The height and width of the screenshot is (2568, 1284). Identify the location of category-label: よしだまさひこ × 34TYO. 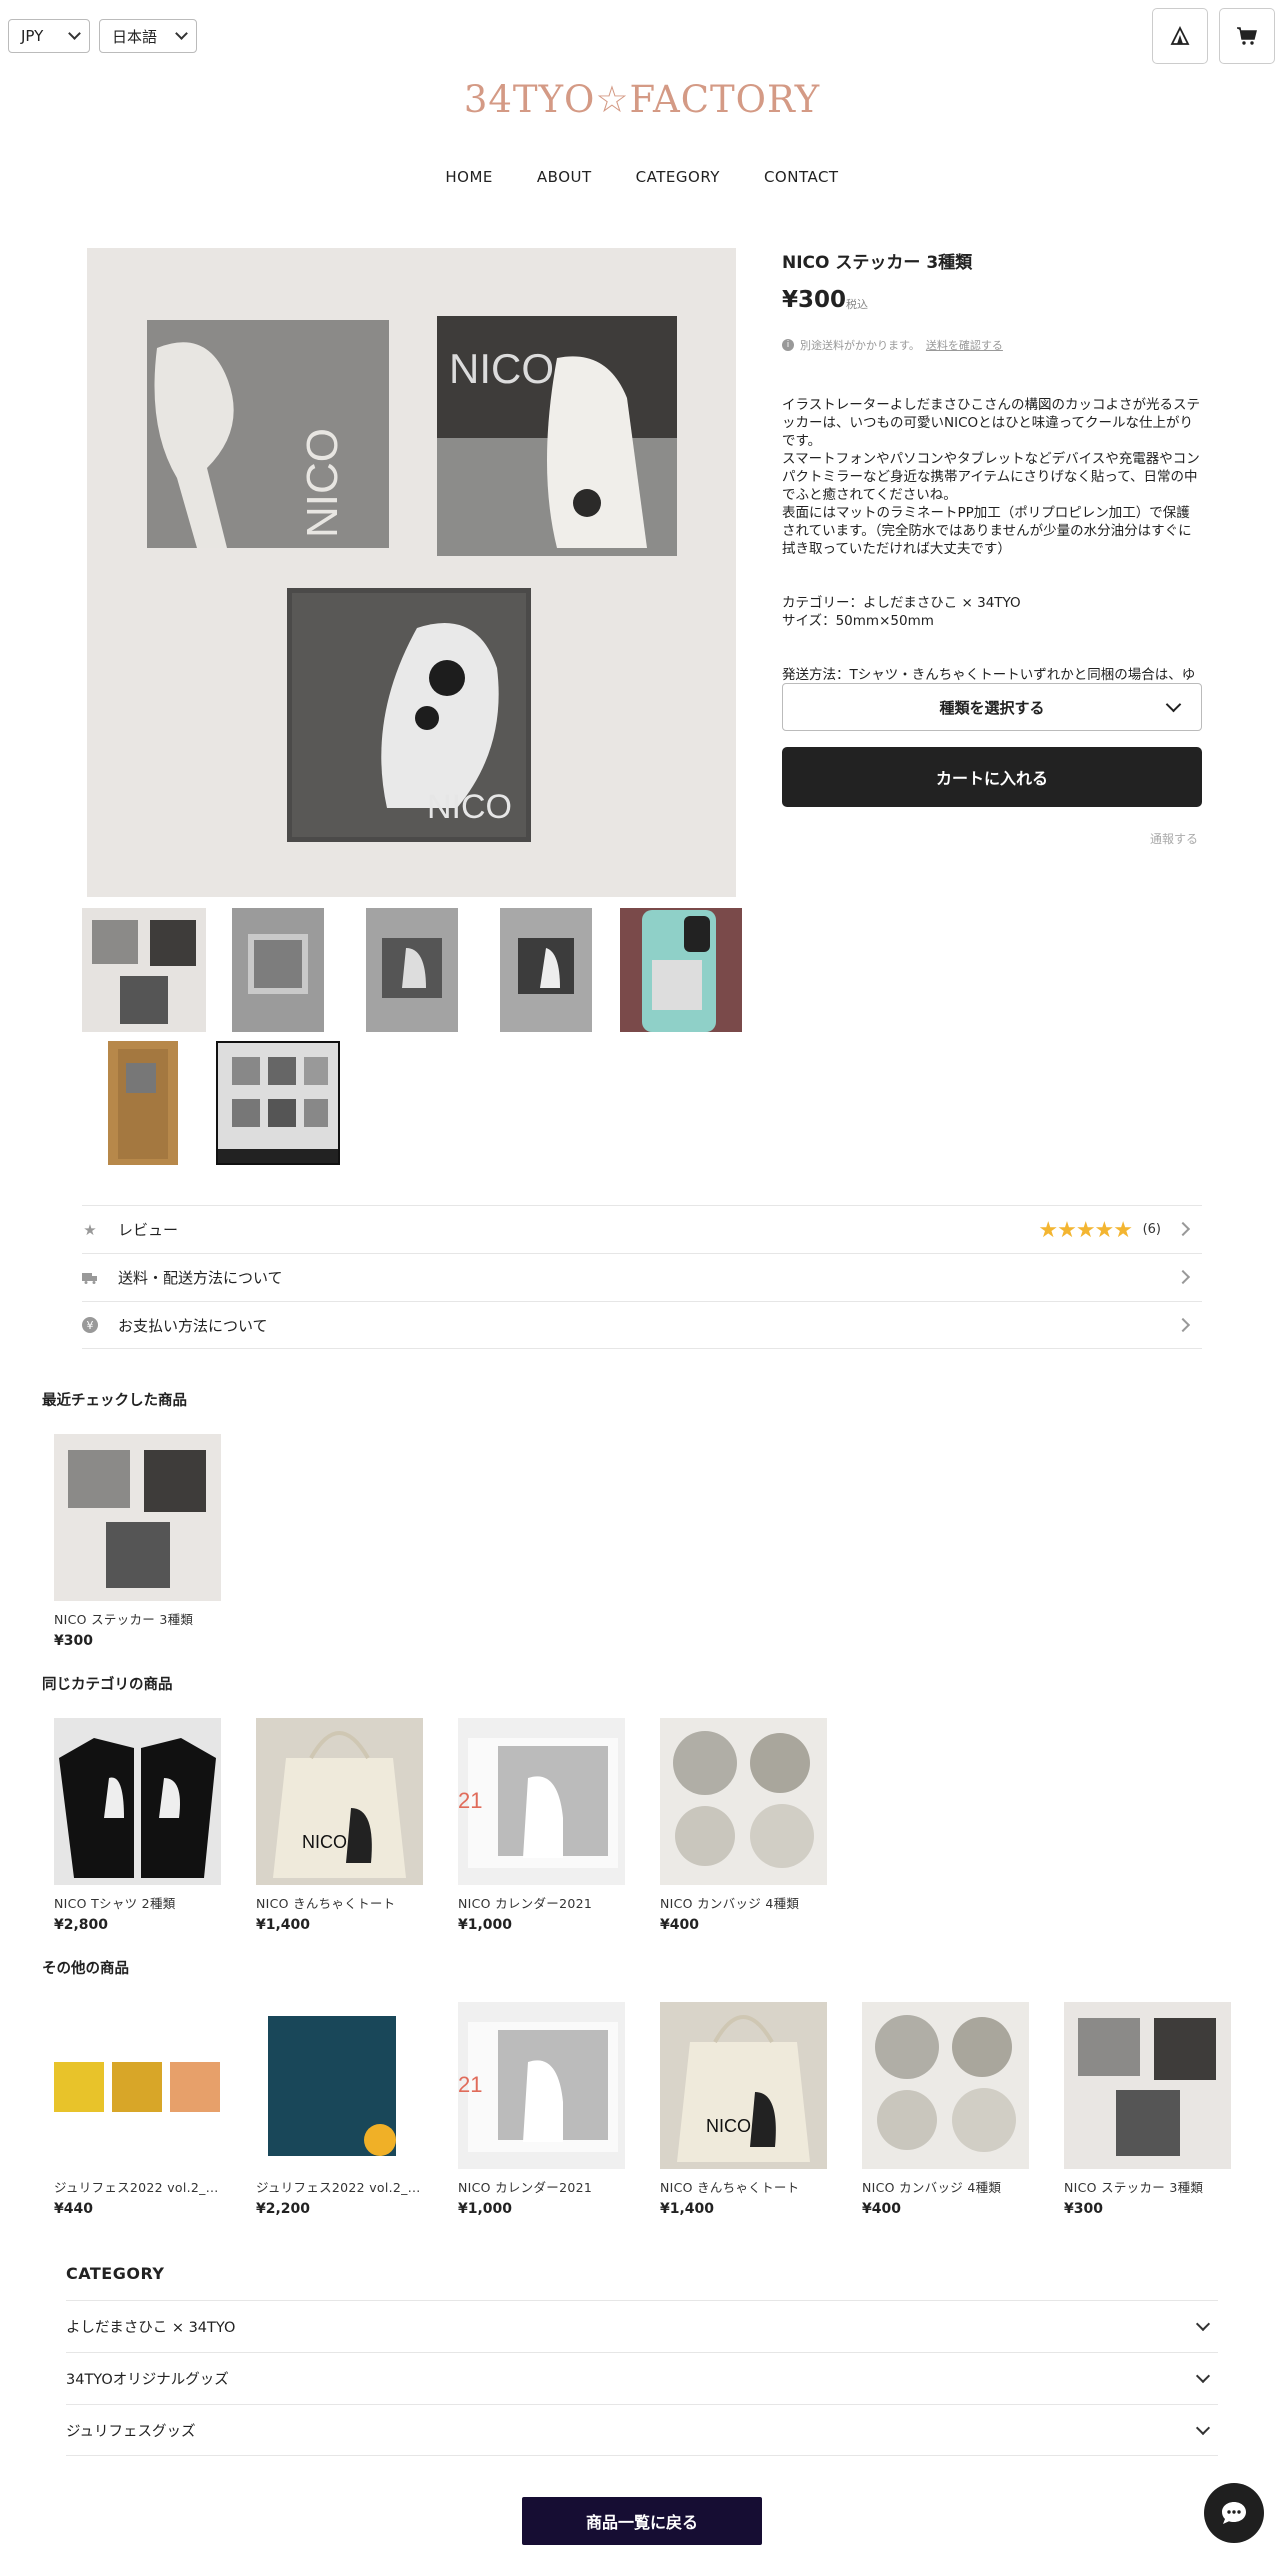
(151, 2328).